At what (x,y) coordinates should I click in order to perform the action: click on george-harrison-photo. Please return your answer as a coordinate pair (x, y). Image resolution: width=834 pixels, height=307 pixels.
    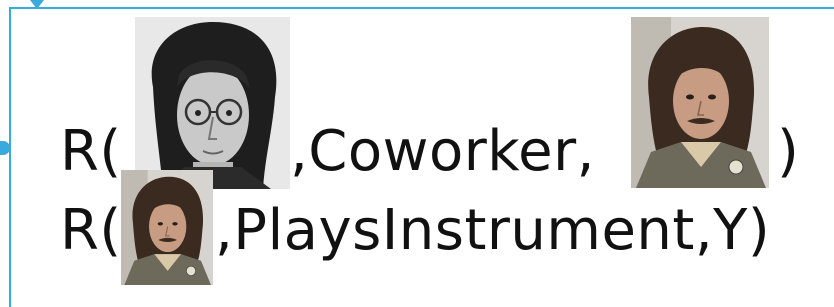
    Looking at the image, I should click on (700, 102).